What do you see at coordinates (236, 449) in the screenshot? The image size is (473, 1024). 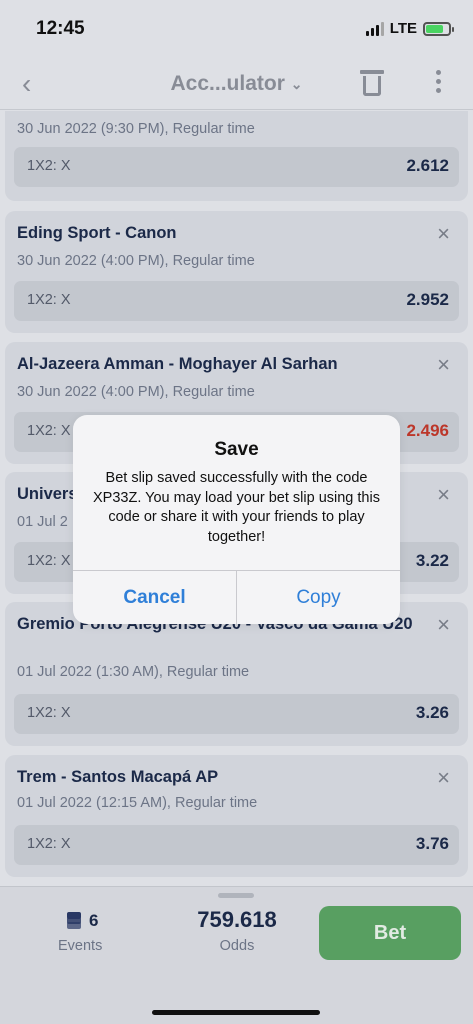 I see `dialog-title: Save` at bounding box center [236, 449].